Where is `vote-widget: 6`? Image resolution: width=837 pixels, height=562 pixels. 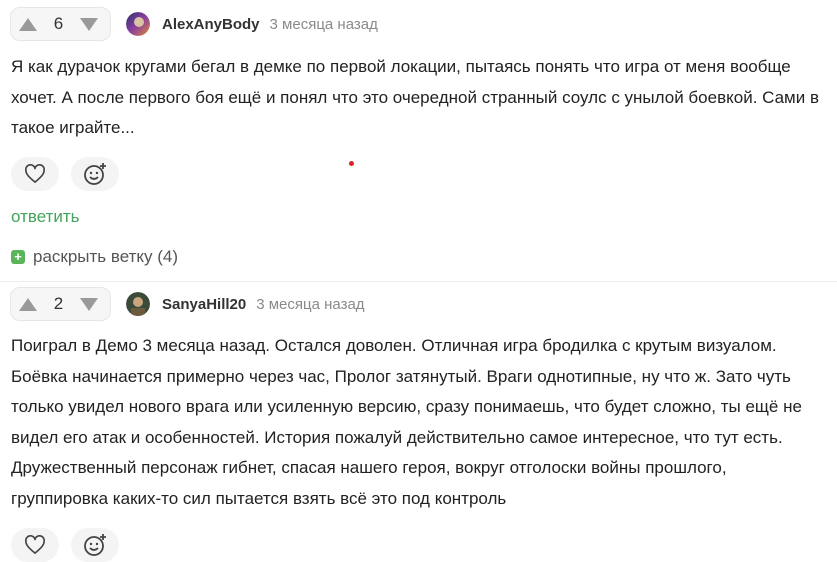
vote-widget: 6 is located at coordinates (60, 24).